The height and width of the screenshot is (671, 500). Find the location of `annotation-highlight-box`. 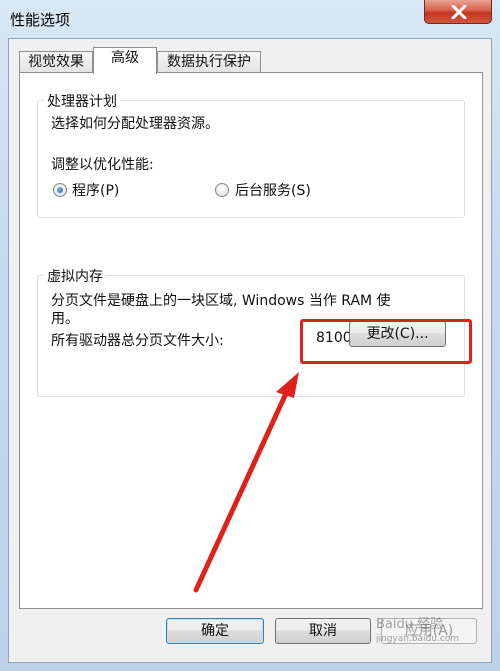

annotation-highlight-box is located at coordinates (386, 341).